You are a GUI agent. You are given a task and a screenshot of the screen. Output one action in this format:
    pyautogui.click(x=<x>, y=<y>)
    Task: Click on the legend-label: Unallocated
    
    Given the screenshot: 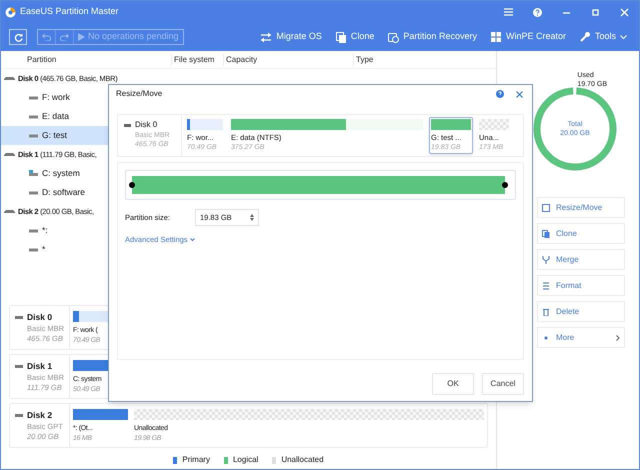 What is the action you would take?
    pyautogui.click(x=302, y=460)
    